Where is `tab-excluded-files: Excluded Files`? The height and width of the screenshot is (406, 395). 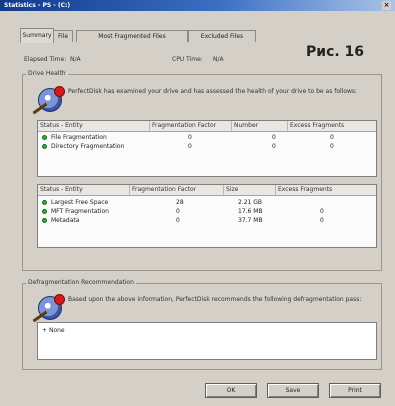 tab-excluded-files: Excluded Files is located at coordinates (222, 36).